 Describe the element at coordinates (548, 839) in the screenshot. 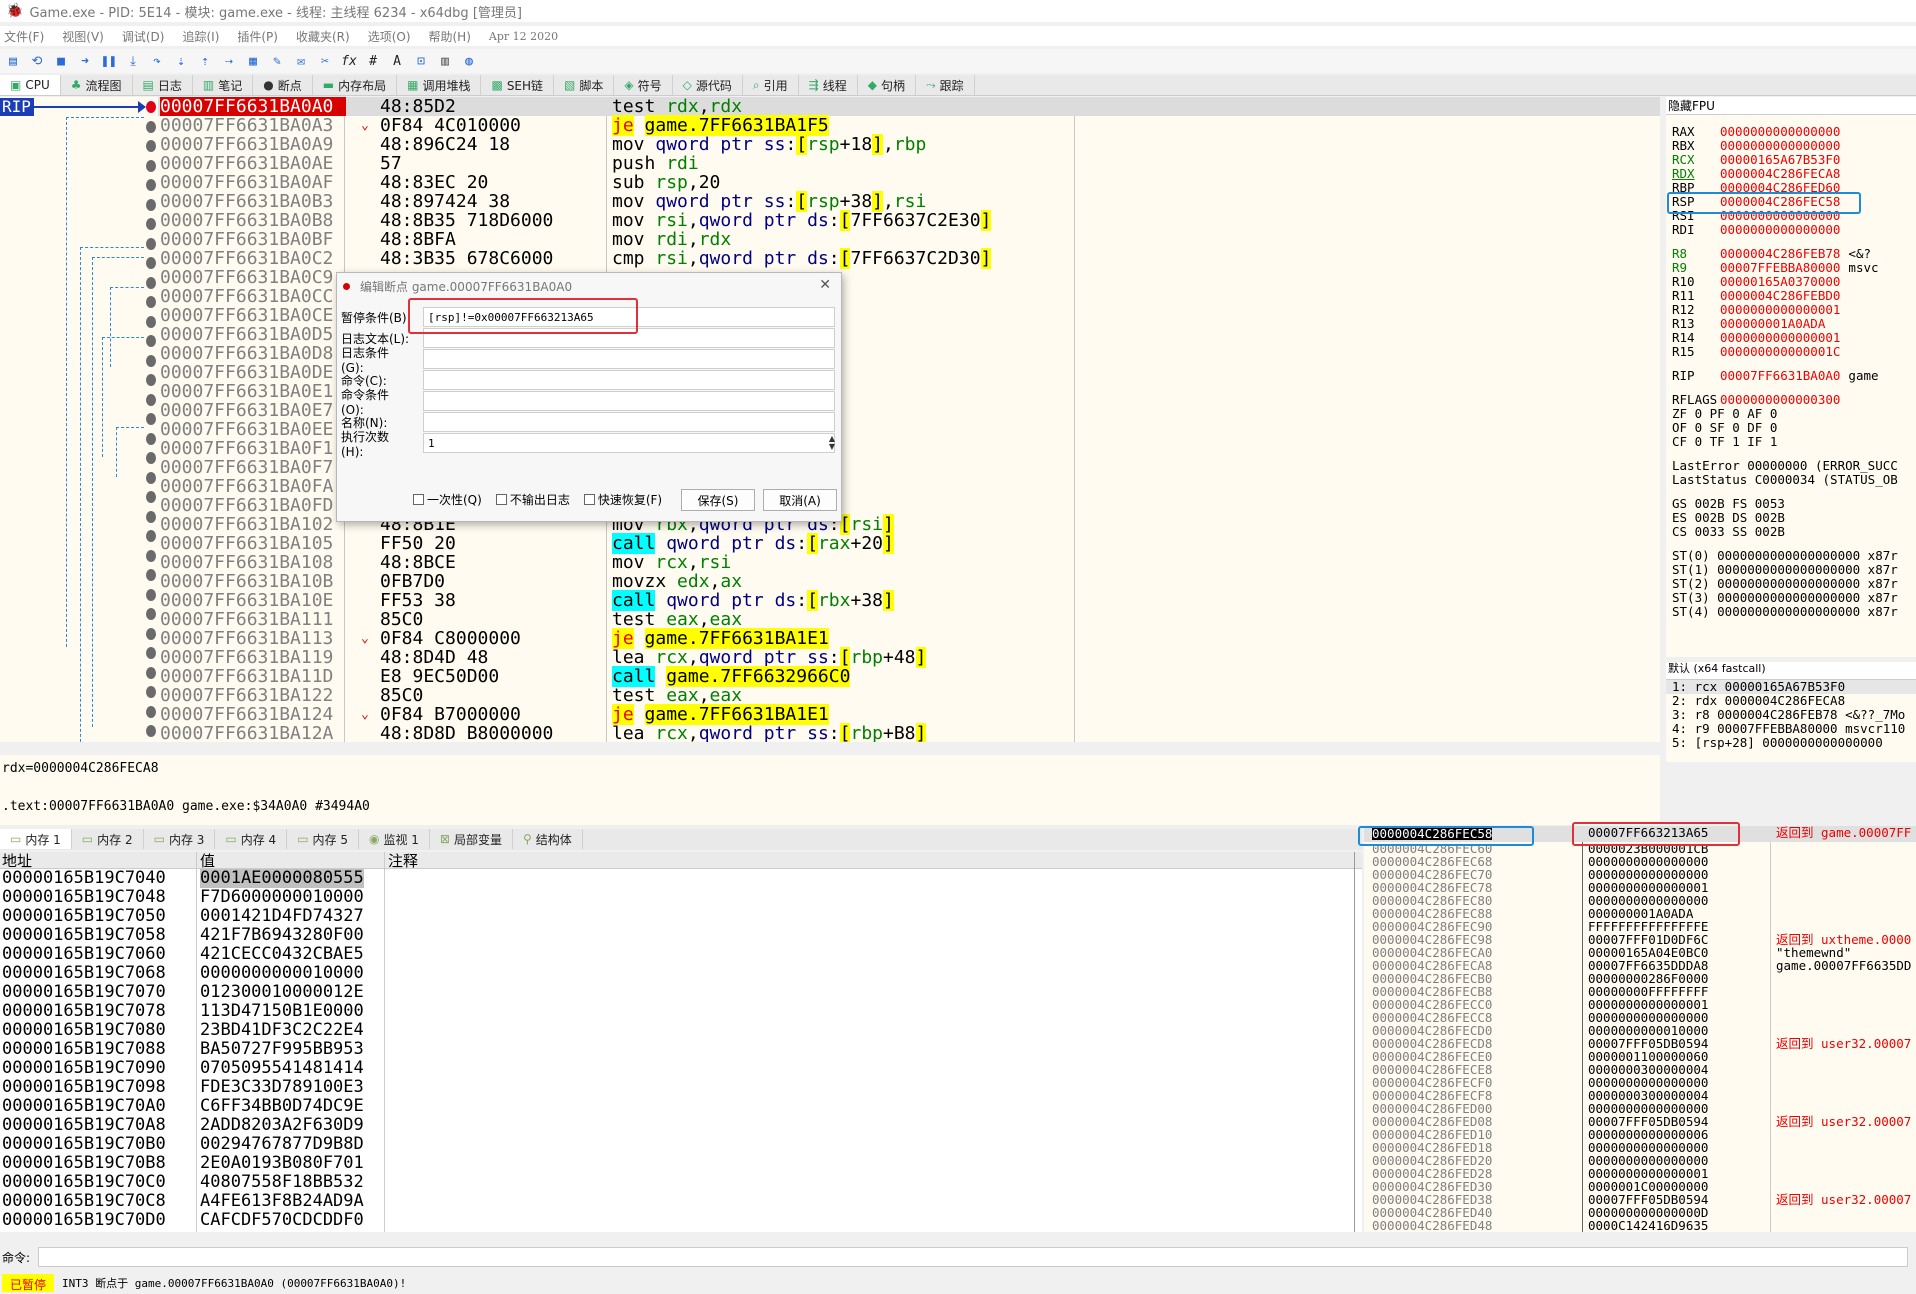

I see `dump-tab-7: ⚲ 结构体` at that location.